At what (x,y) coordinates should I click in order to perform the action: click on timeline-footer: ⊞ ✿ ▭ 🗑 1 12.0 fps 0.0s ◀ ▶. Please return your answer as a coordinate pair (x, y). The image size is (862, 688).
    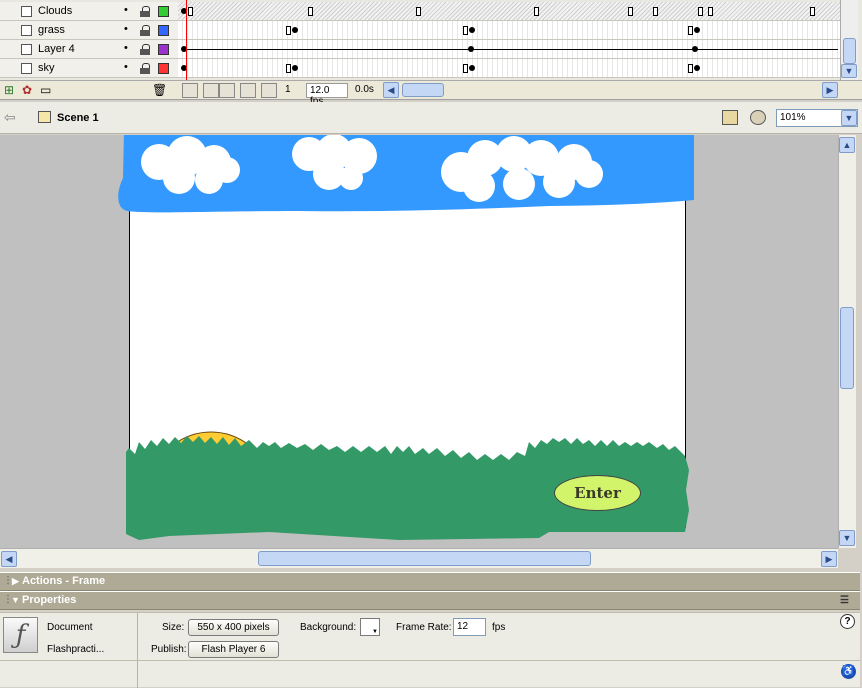
    Looking at the image, I should click on (431, 93).